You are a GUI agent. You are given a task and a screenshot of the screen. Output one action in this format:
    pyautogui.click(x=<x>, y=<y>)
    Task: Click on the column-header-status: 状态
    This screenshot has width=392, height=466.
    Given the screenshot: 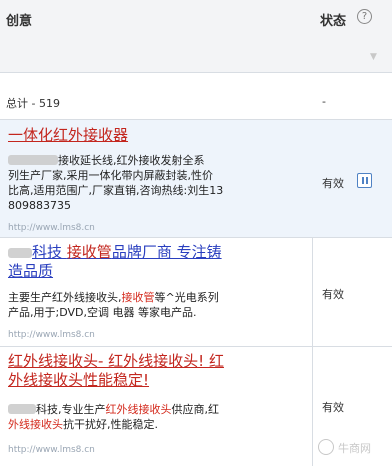 What is the action you would take?
    pyautogui.click(x=333, y=19)
    